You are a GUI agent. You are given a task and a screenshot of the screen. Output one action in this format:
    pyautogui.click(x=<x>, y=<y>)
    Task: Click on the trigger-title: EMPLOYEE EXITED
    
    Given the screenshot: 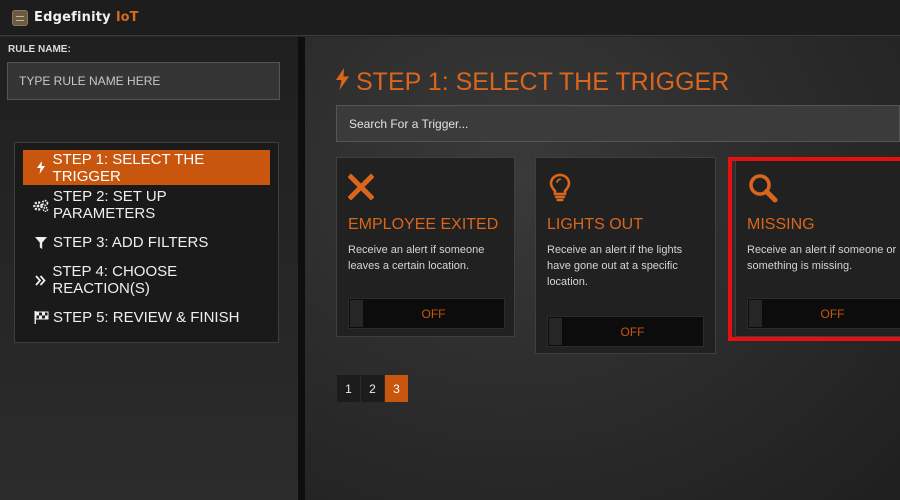 What is the action you would take?
    pyautogui.click(x=423, y=224)
    